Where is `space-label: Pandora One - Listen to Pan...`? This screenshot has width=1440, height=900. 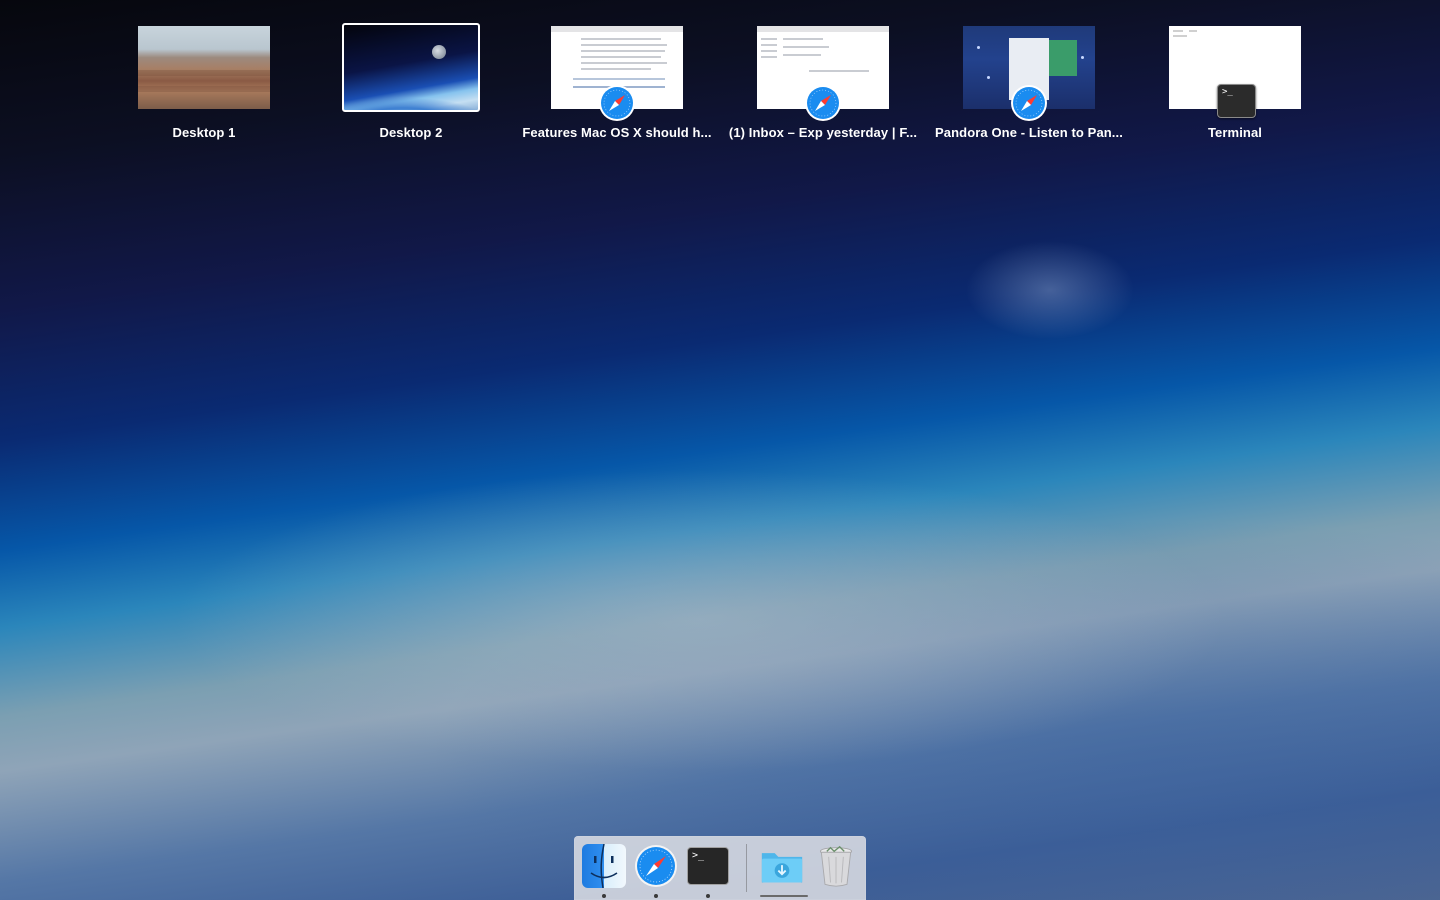 space-label: Pandora One - Listen to Pan... is located at coordinates (1029, 132).